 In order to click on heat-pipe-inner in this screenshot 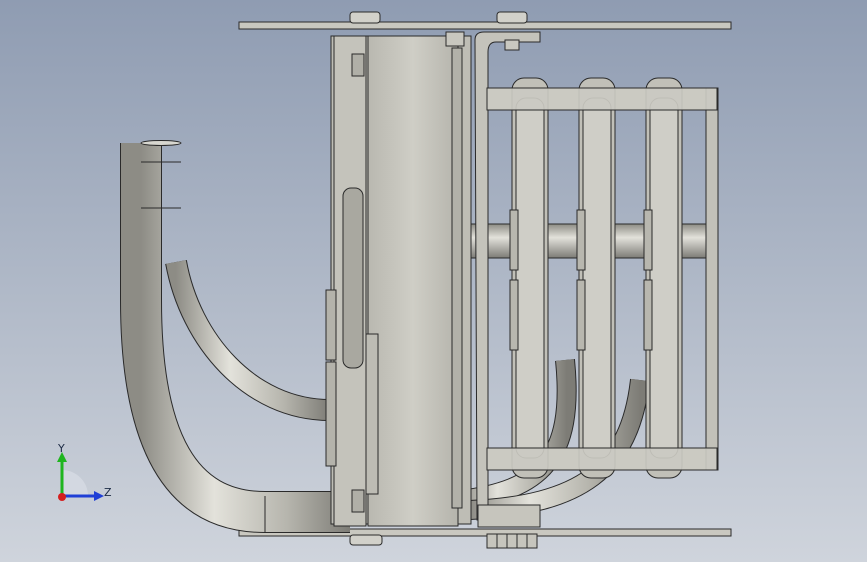, I will do `click(248, 340)`.